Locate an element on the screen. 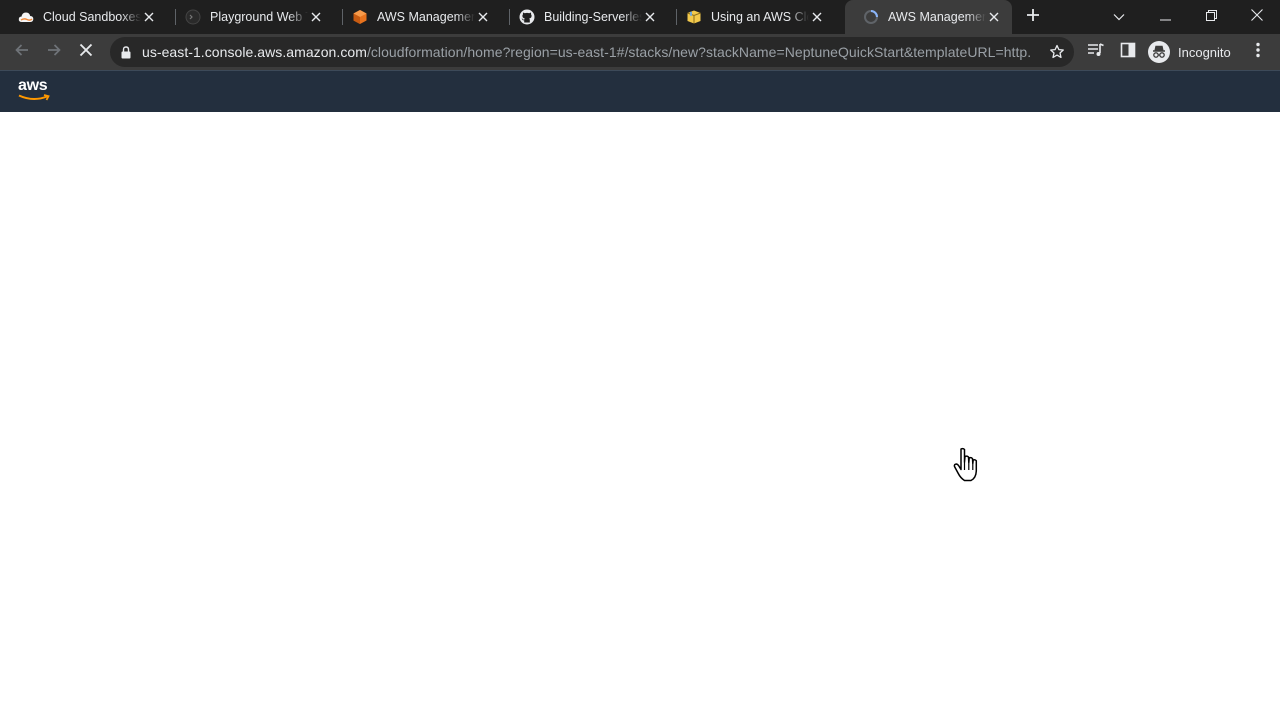 Image resolution: width=1280 pixels, height=720 pixels. aws-logo: aws is located at coordinates (35, 91).